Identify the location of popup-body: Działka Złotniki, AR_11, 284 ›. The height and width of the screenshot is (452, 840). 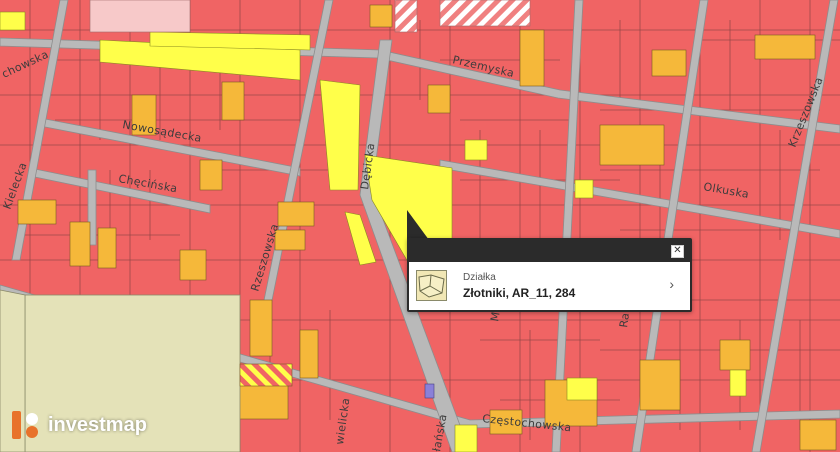
(549, 286).